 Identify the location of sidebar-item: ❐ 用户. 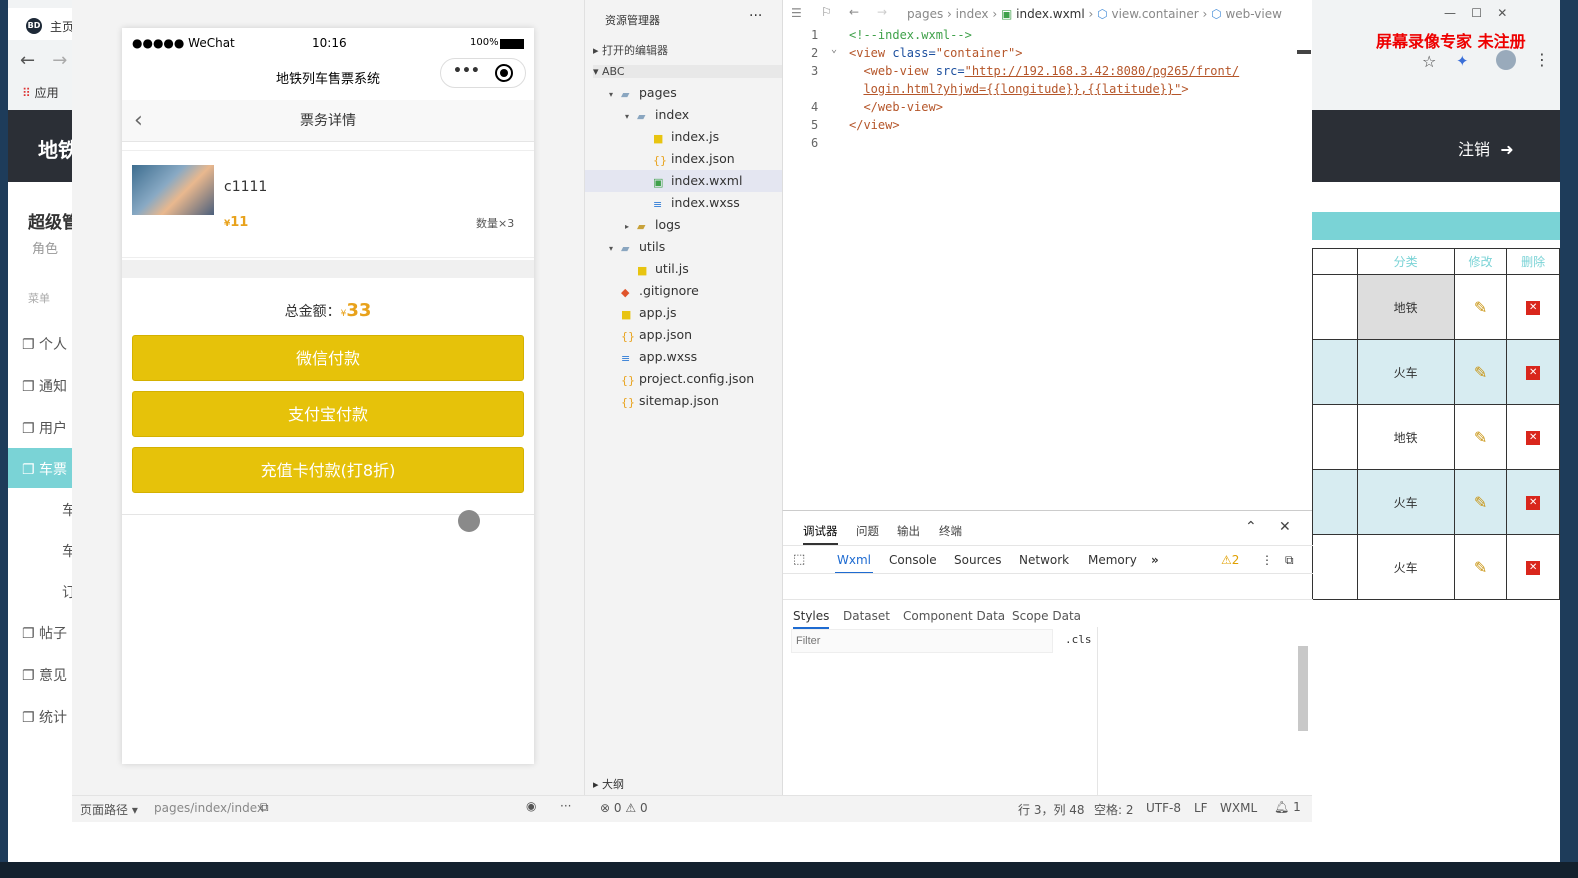
(44, 428).